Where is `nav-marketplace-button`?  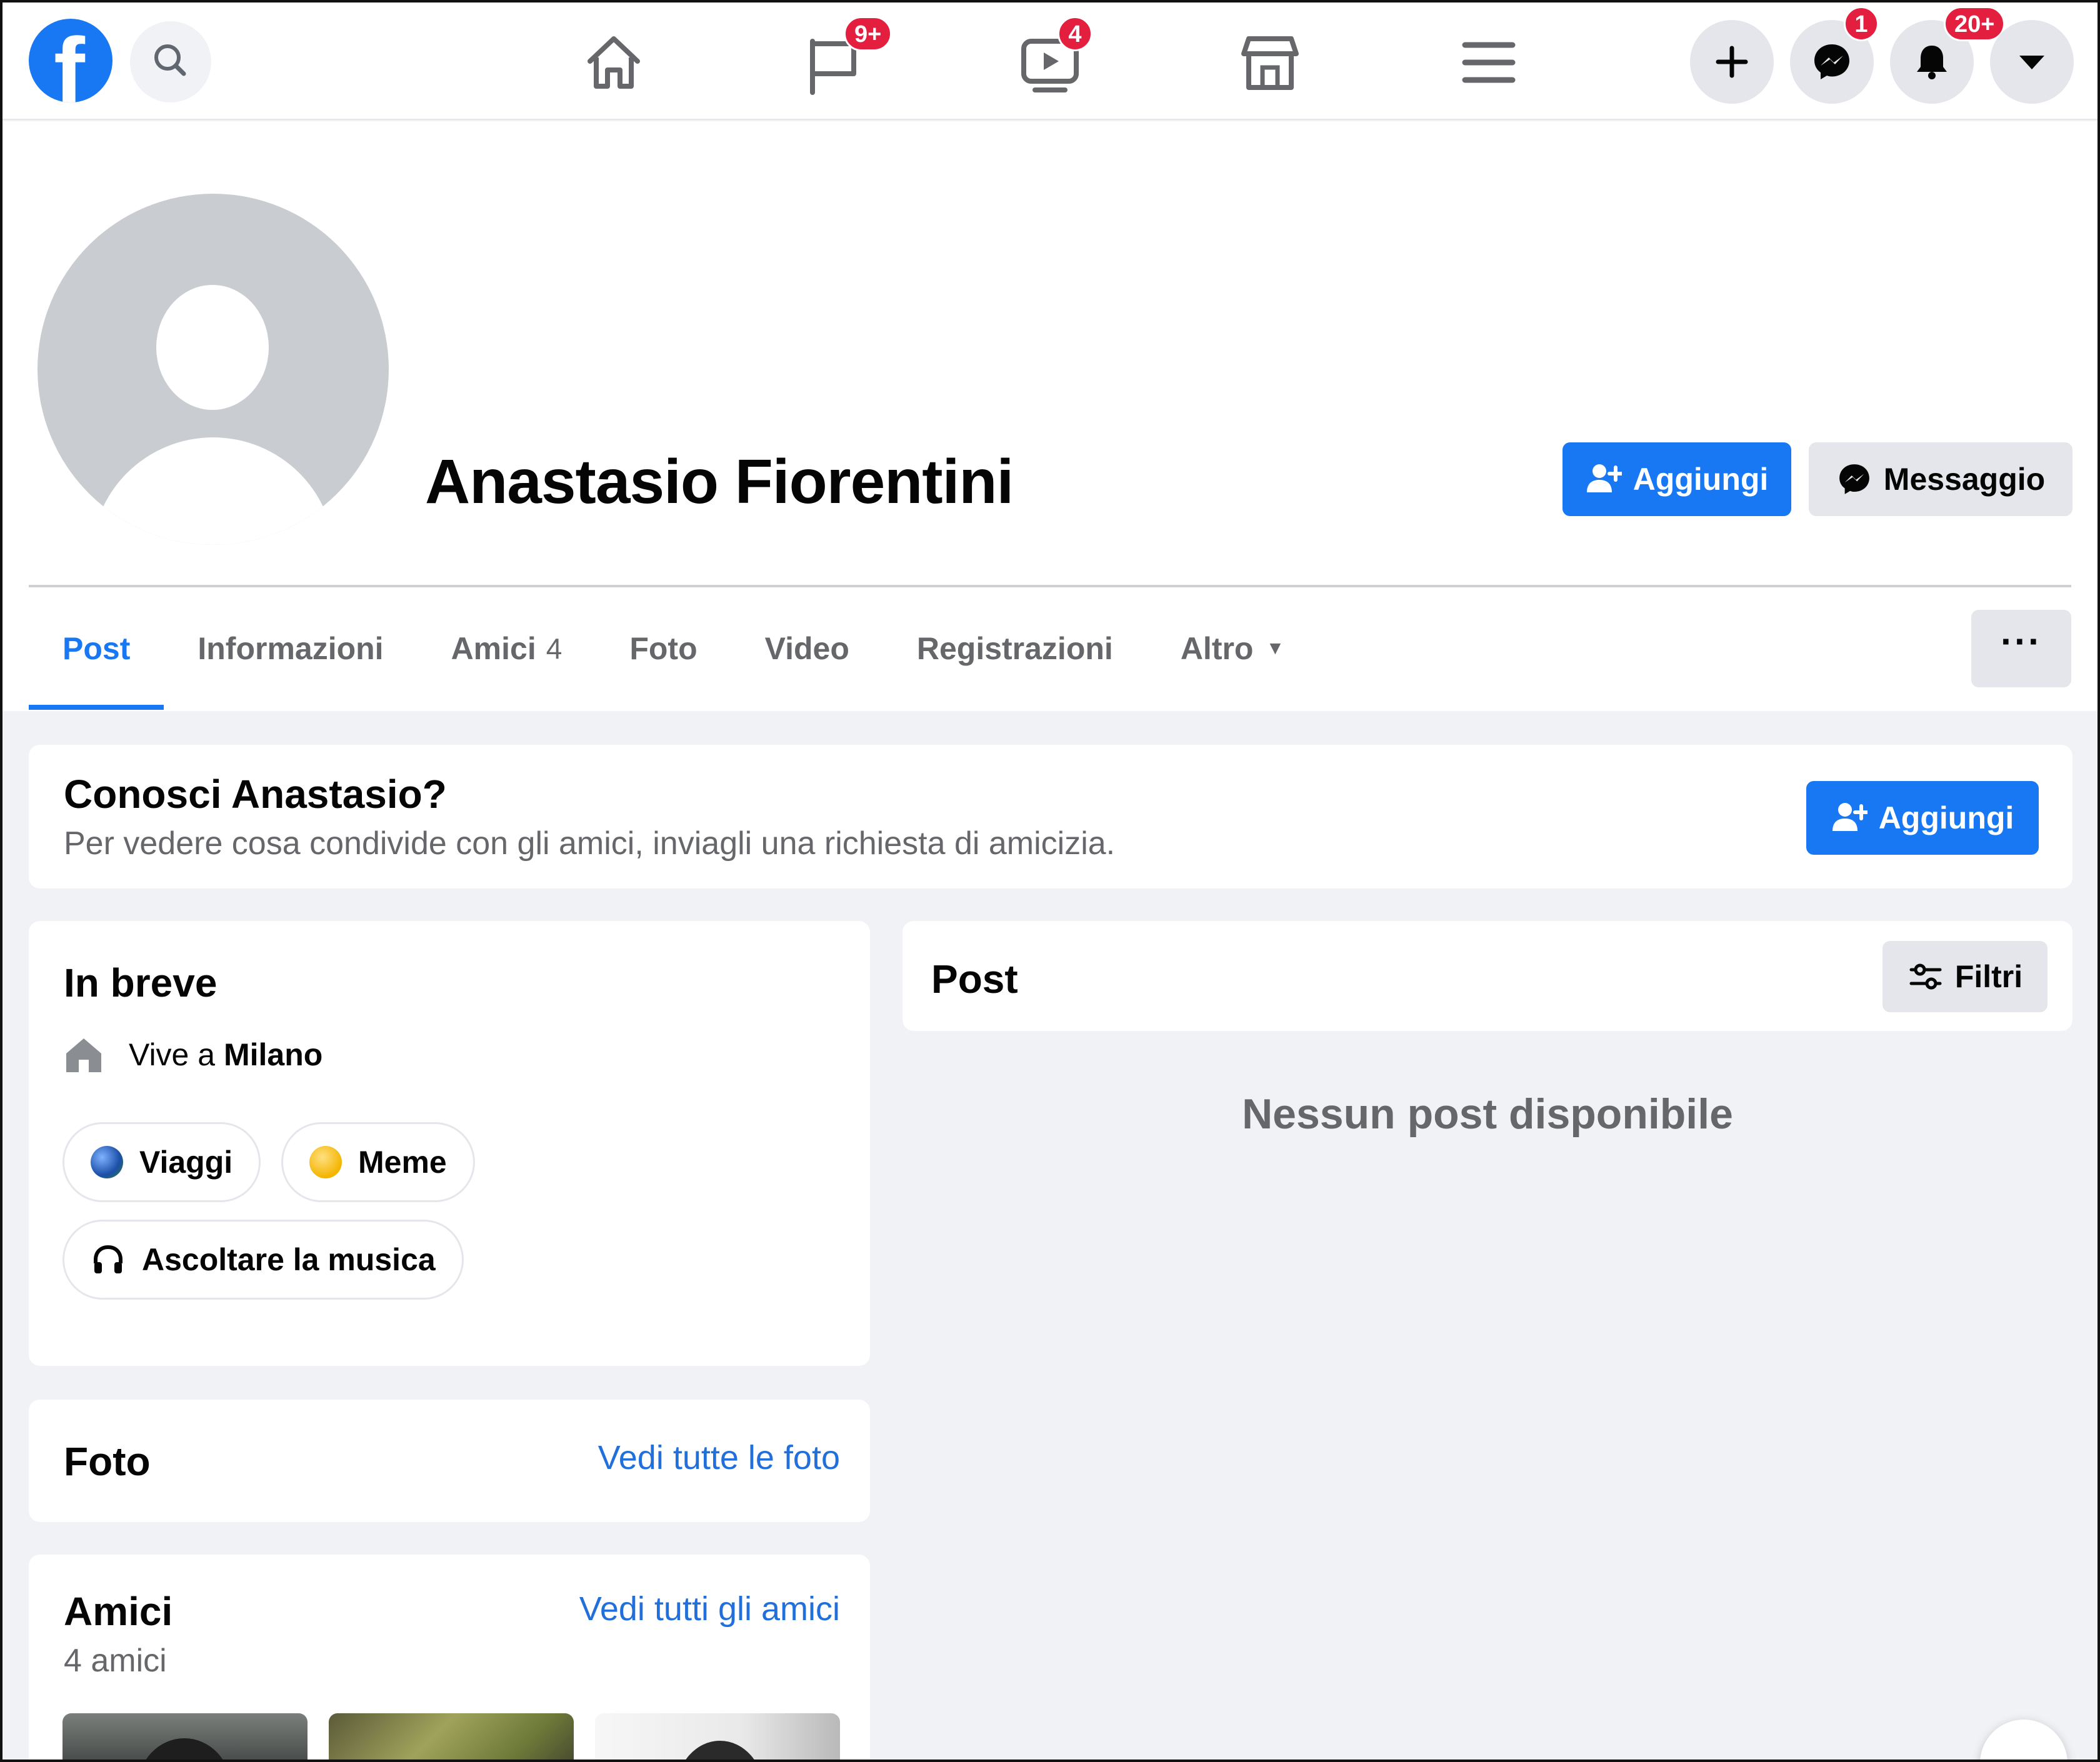 nav-marketplace-button is located at coordinates (1270, 62).